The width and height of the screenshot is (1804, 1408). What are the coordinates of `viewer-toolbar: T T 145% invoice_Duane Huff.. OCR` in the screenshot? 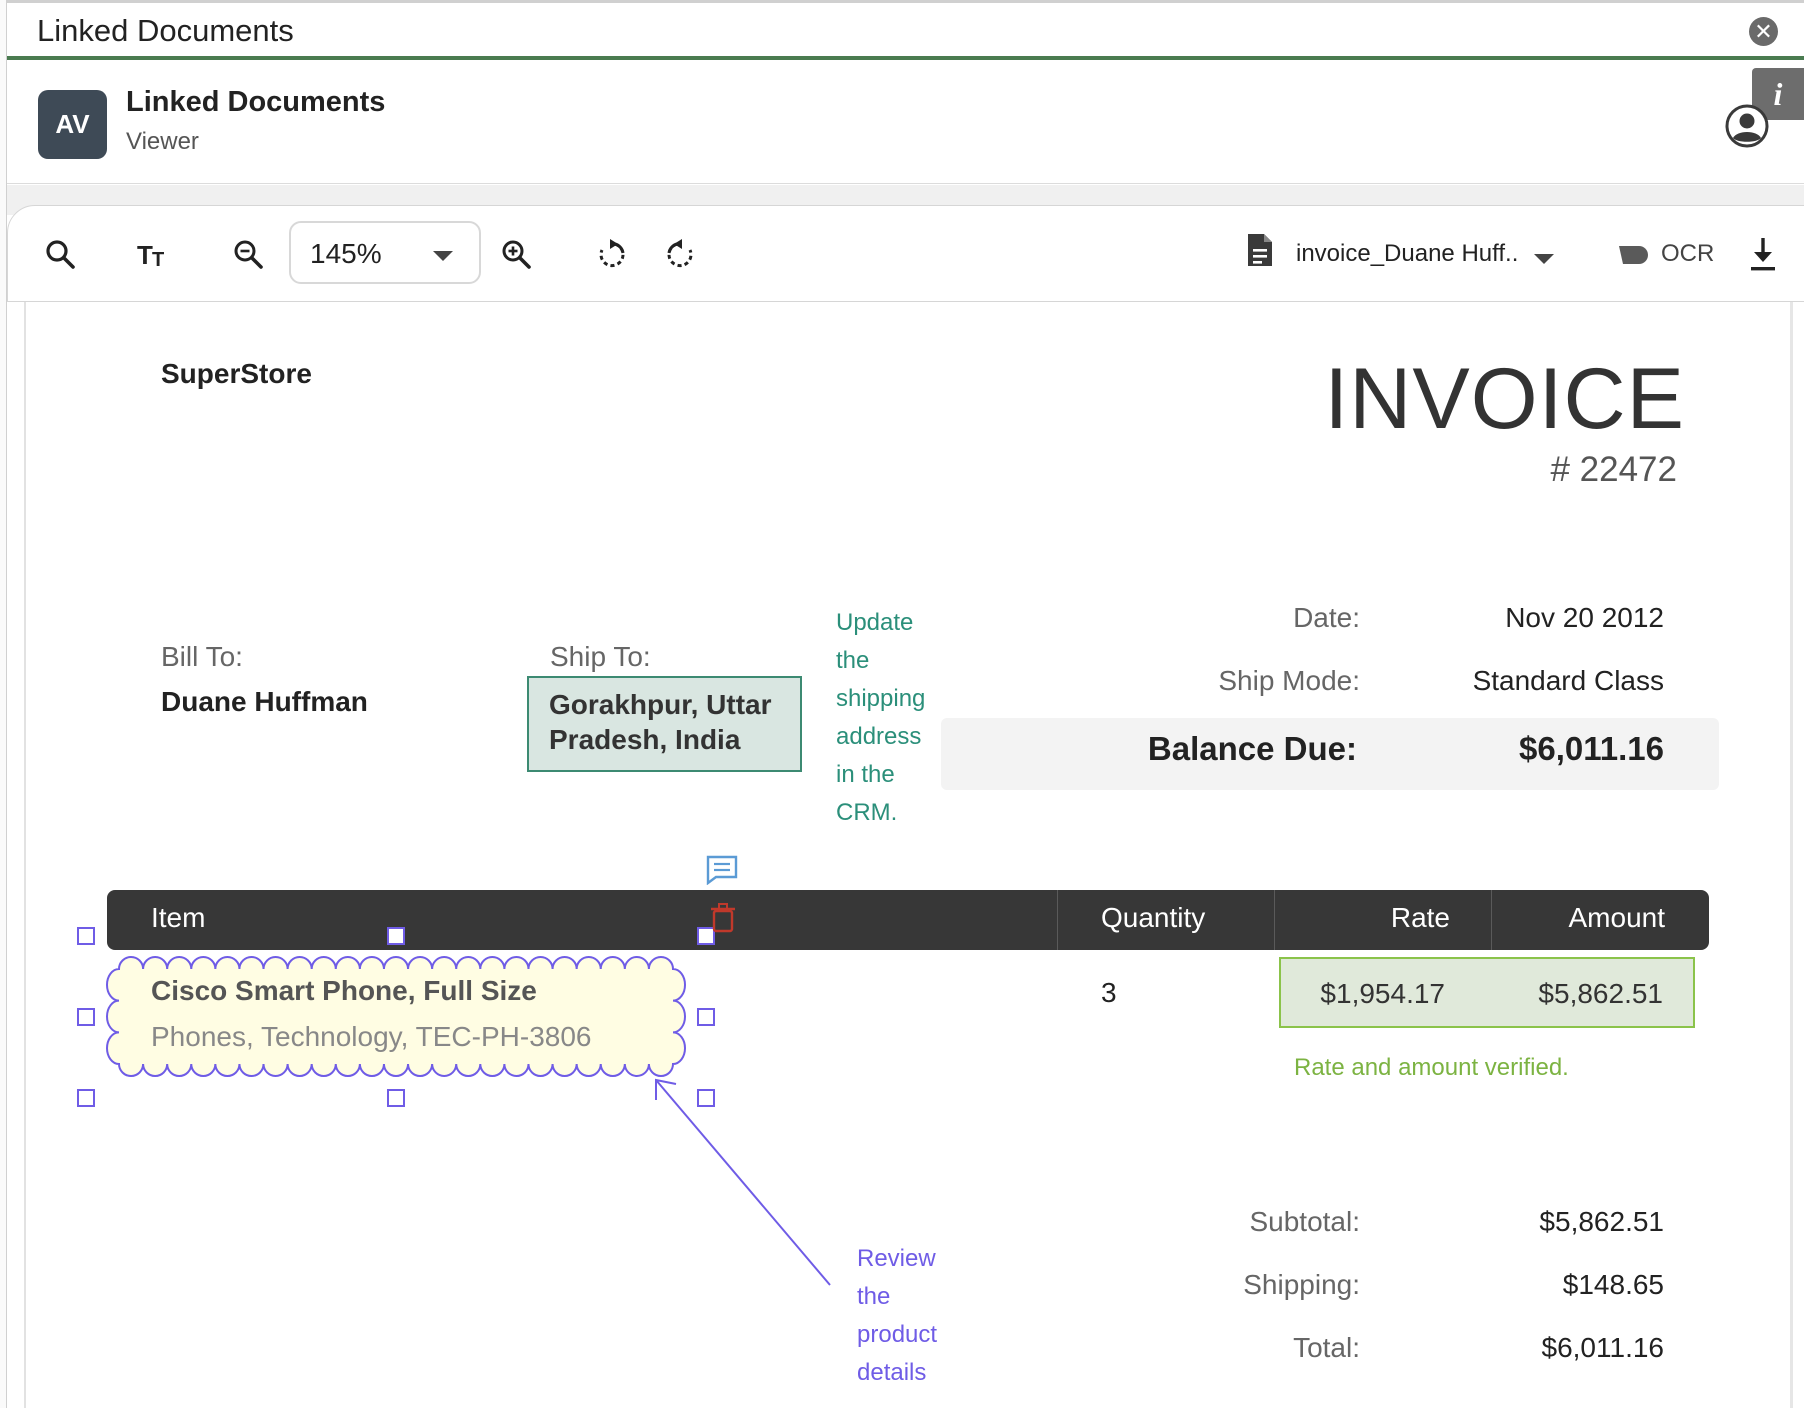 It's located at (905, 253).